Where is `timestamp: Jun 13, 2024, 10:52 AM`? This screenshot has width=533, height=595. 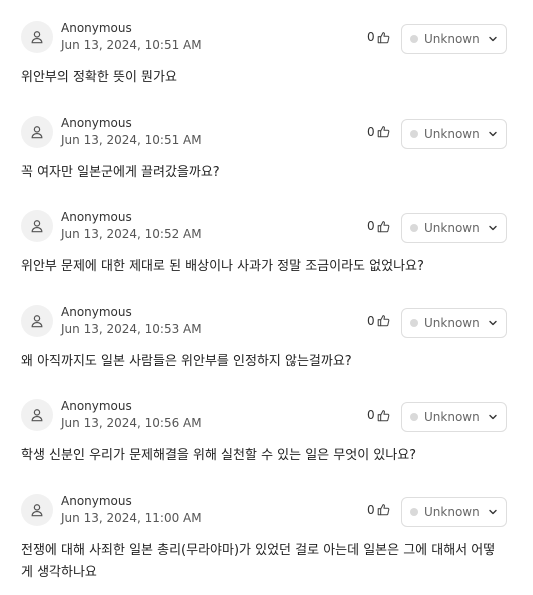
timestamp: Jun 13, 2024, 10:52 AM is located at coordinates (131, 234).